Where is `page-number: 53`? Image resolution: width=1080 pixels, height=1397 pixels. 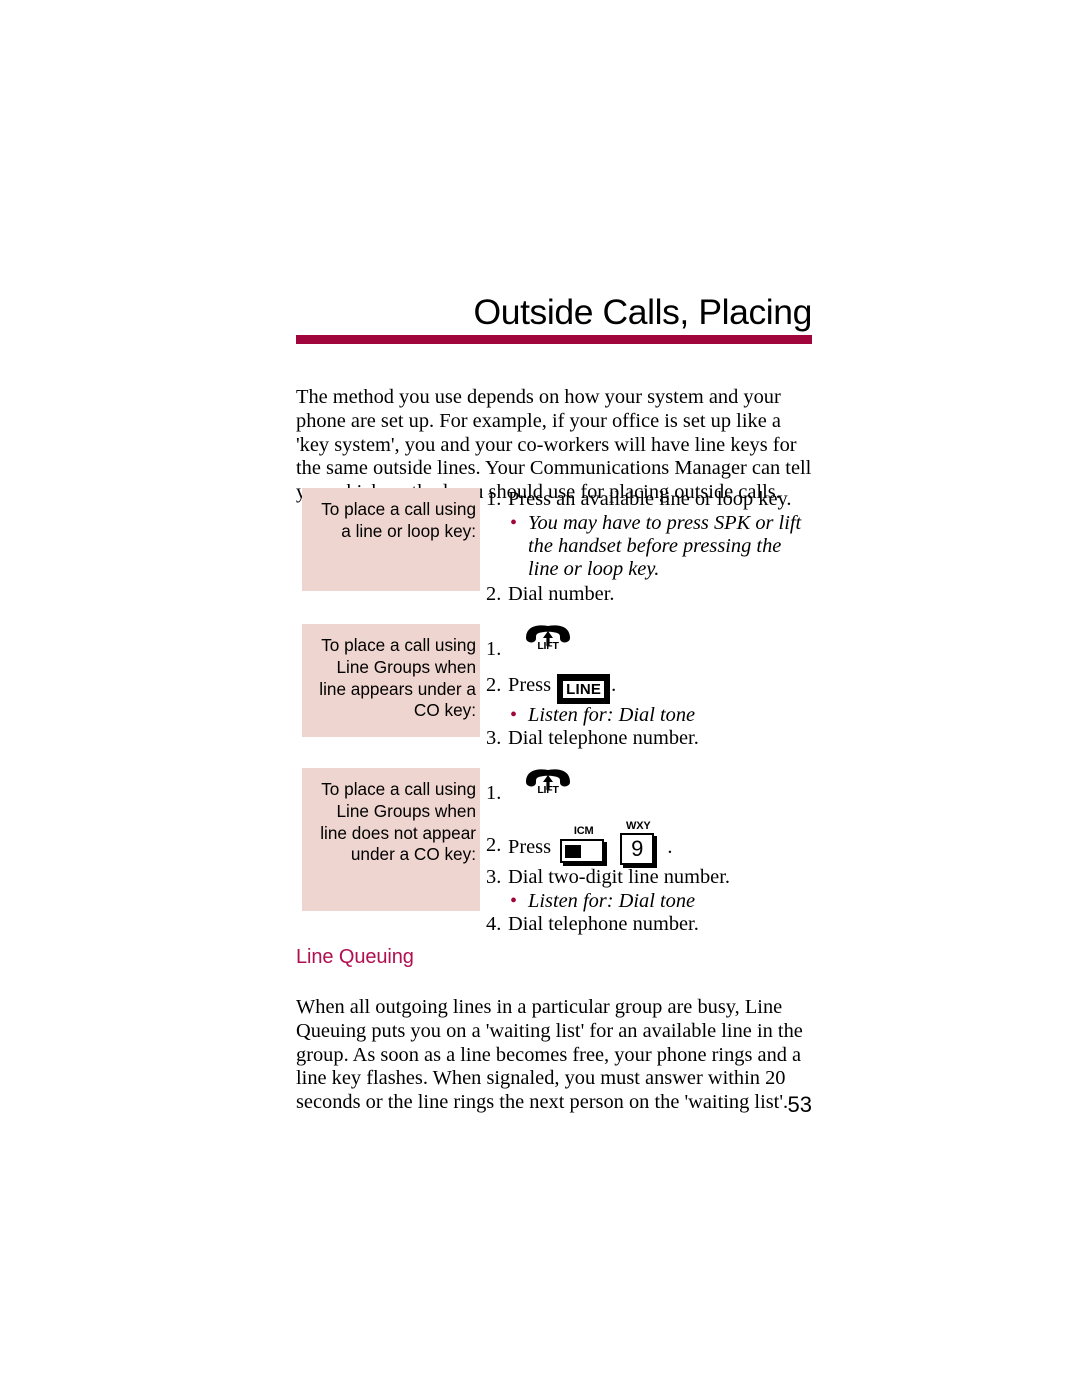
page-number: 53 is located at coordinates (799, 1104).